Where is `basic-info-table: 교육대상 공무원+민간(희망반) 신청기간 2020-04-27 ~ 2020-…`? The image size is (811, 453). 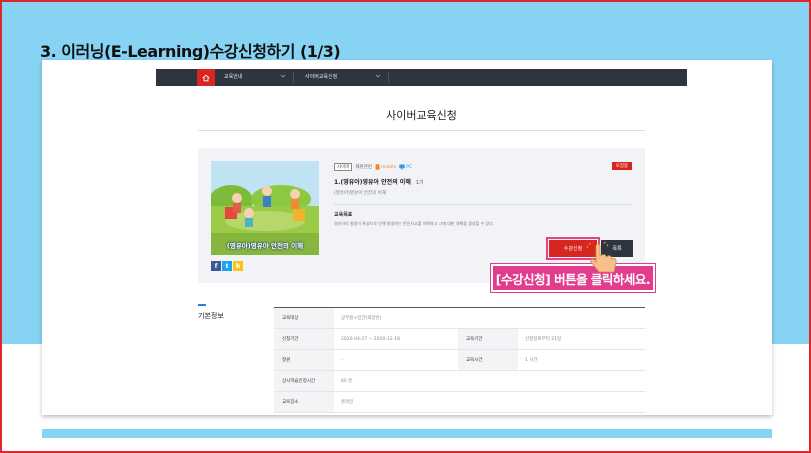
basic-info-table: 교육대상 공무원+민간(희망반) 신청기간 2020-04-27 ~ 2020-… is located at coordinates (459, 360).